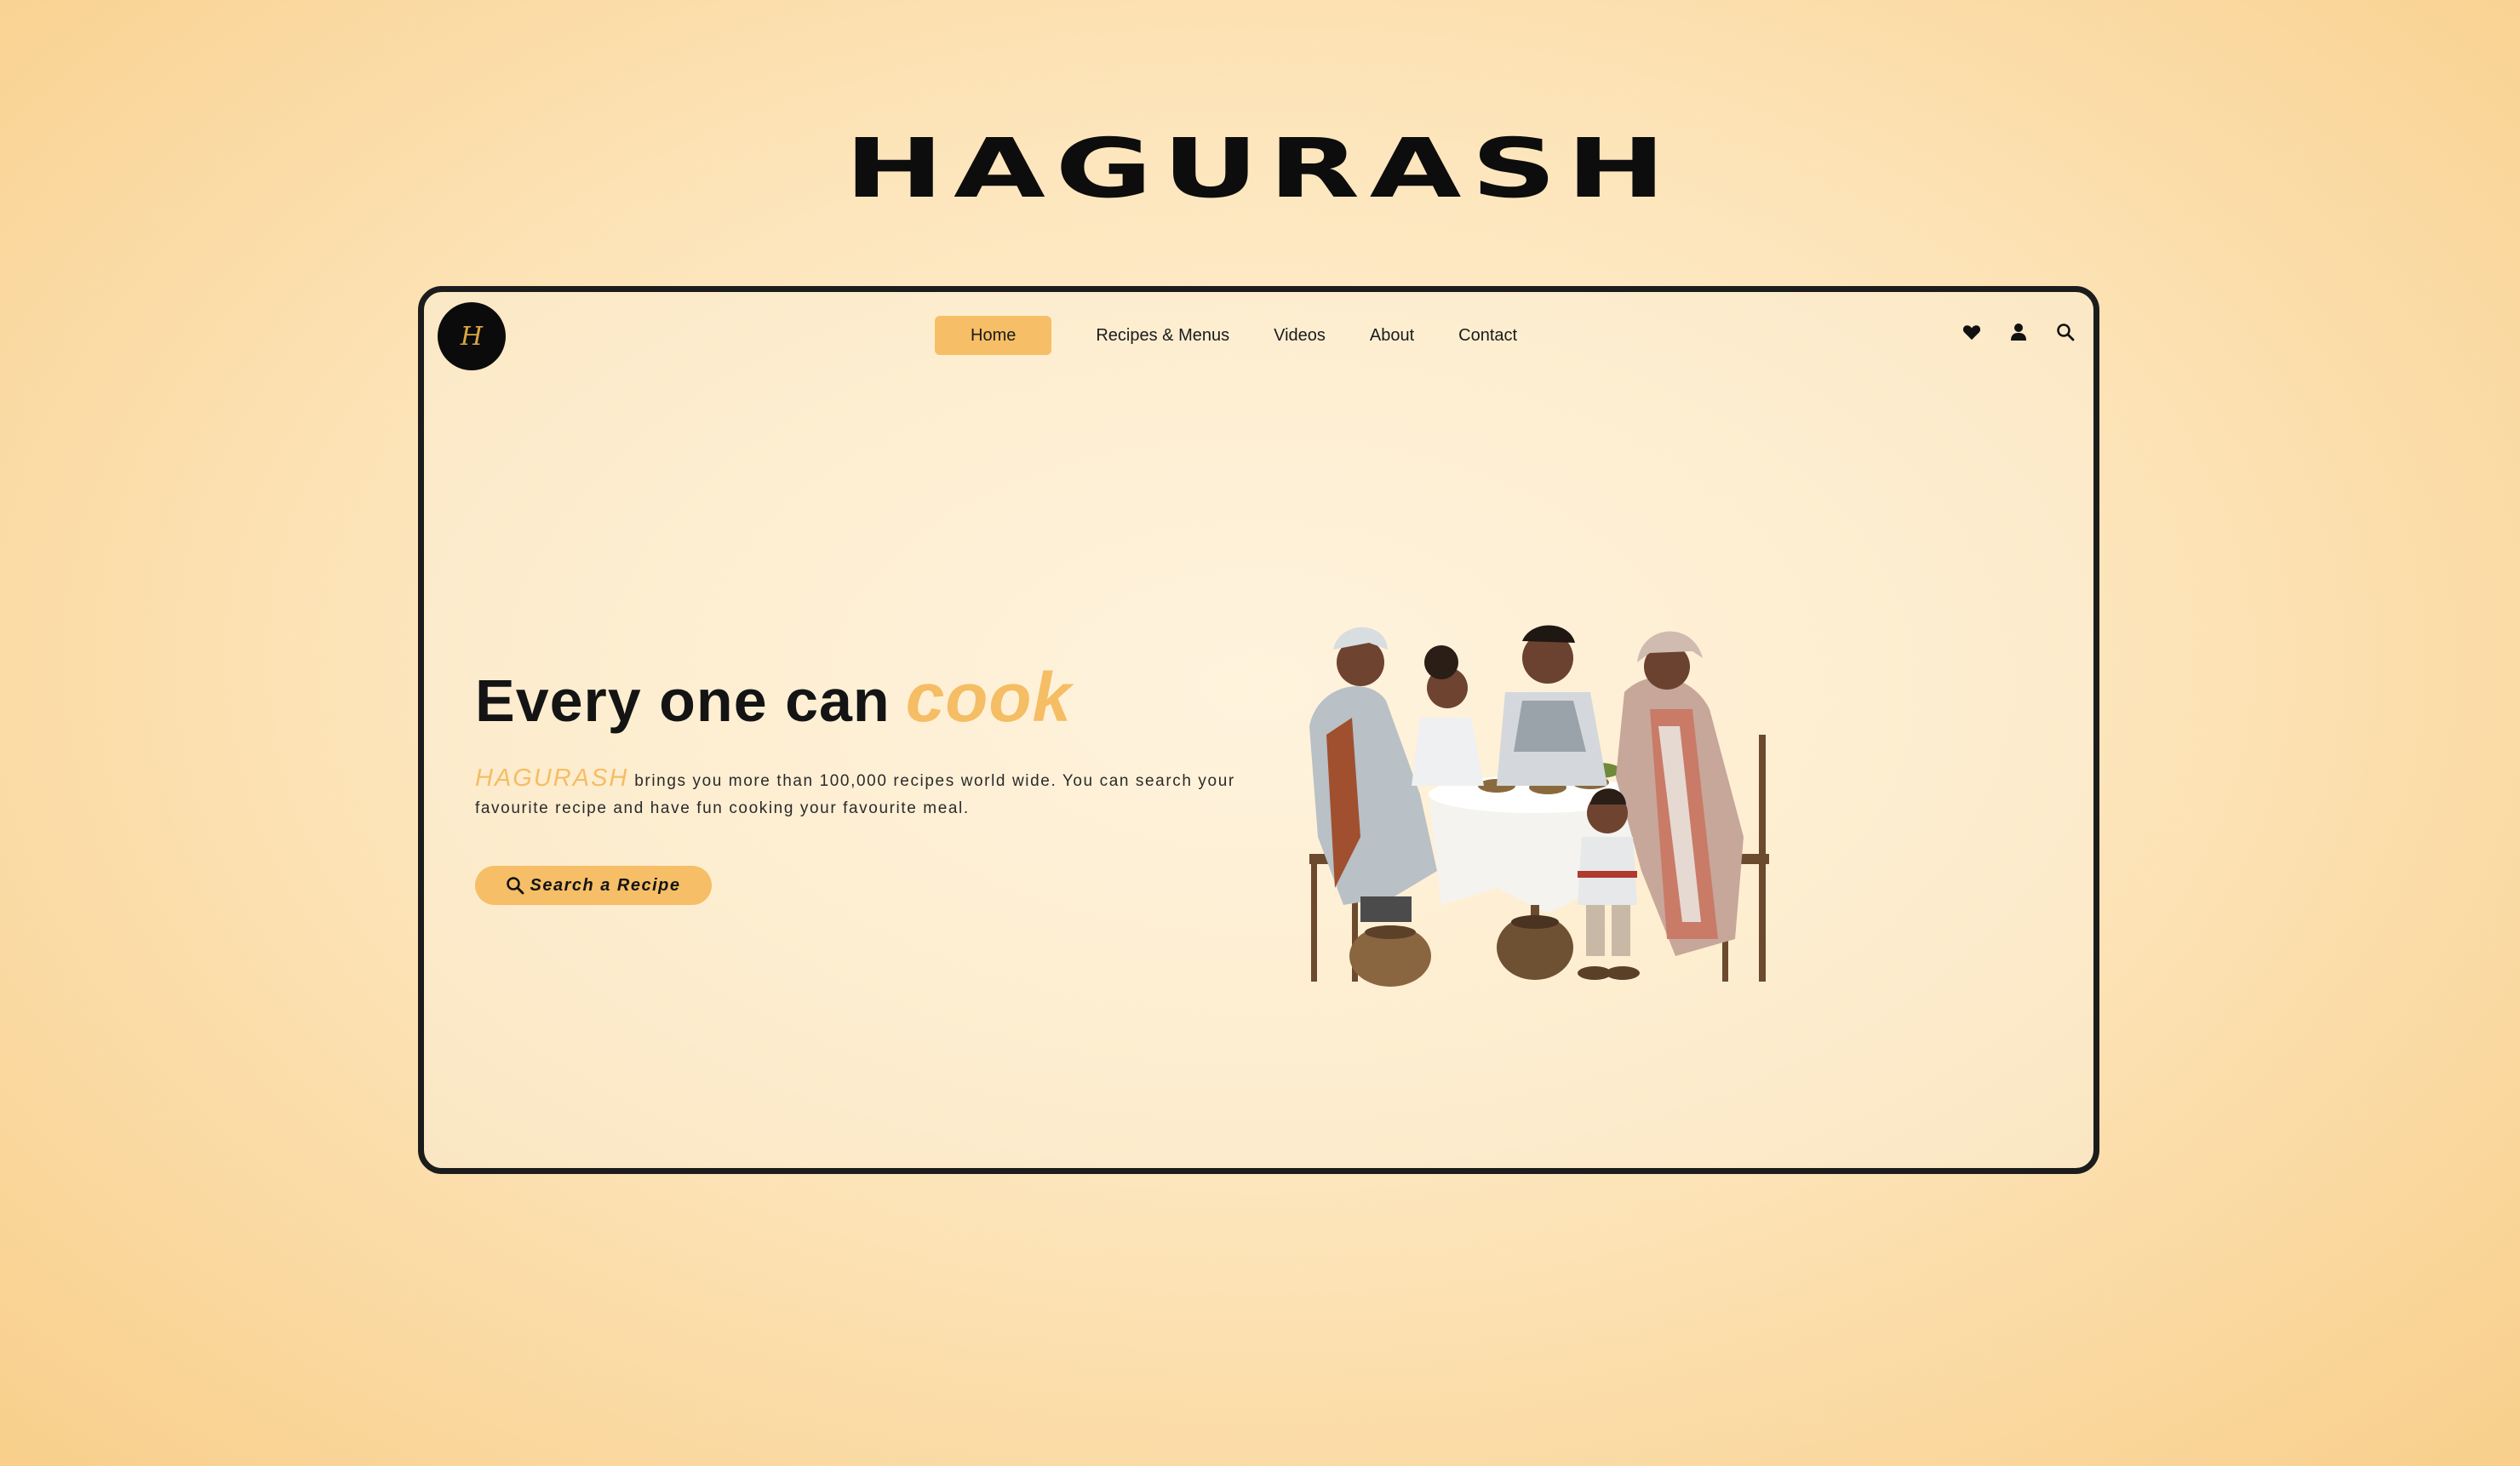 Image resolution: width=2520 pixels, height=1466 pixels. I want to click on nav-item-home: Home, so click(993, 335).